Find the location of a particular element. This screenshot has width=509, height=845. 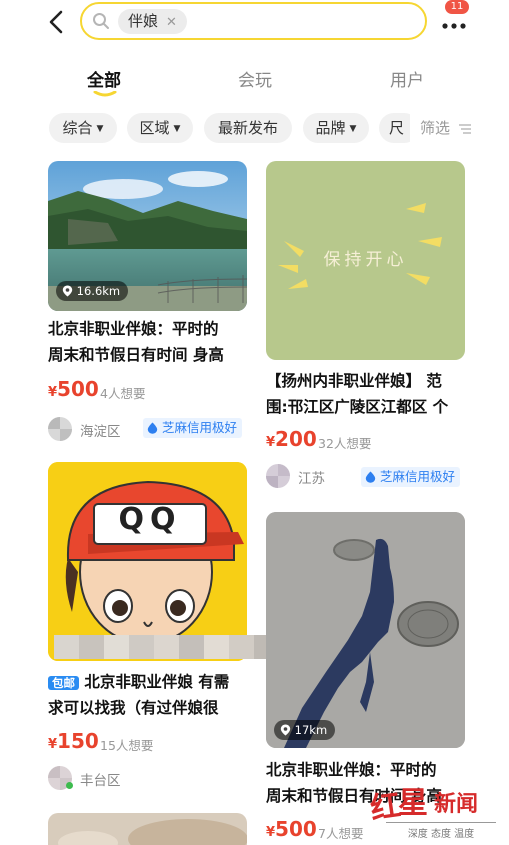

search-icon is located at coordinates (101, 21).